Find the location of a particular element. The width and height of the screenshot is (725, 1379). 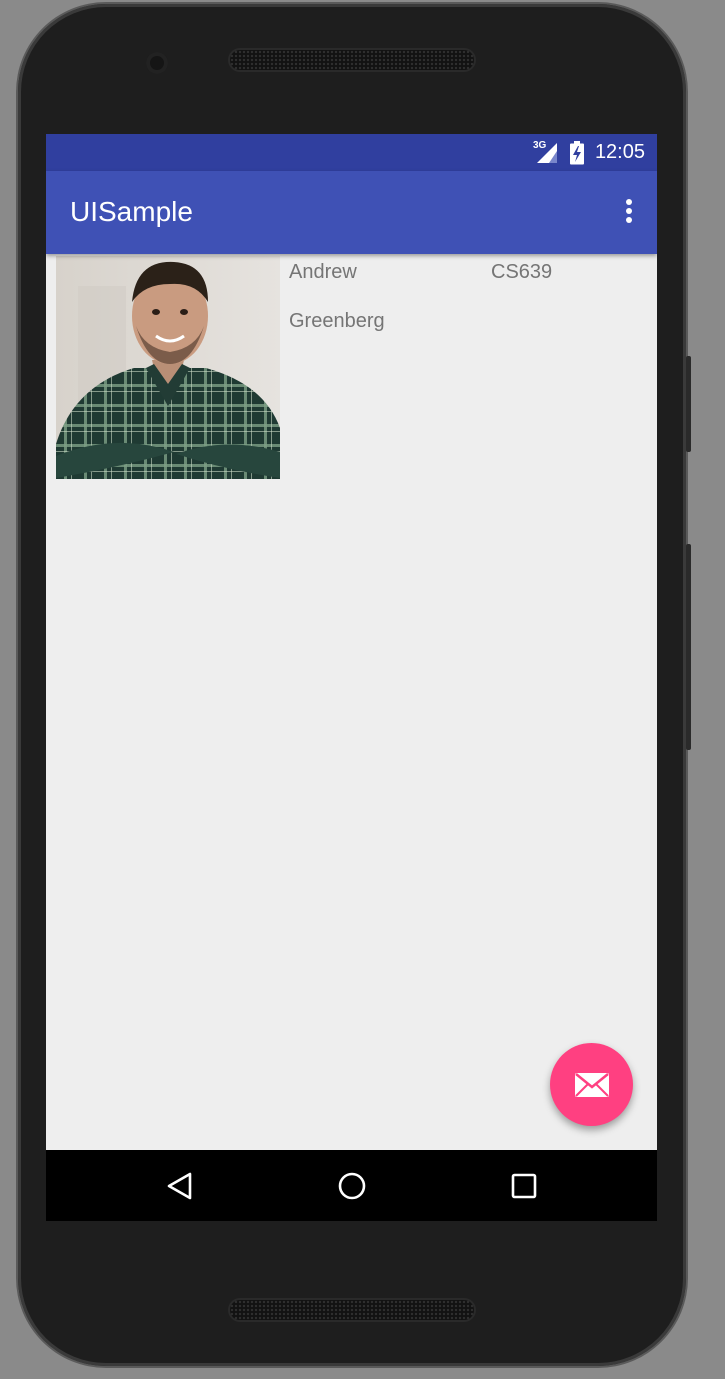

network-type: 3G is located at coordinates (539, 145).